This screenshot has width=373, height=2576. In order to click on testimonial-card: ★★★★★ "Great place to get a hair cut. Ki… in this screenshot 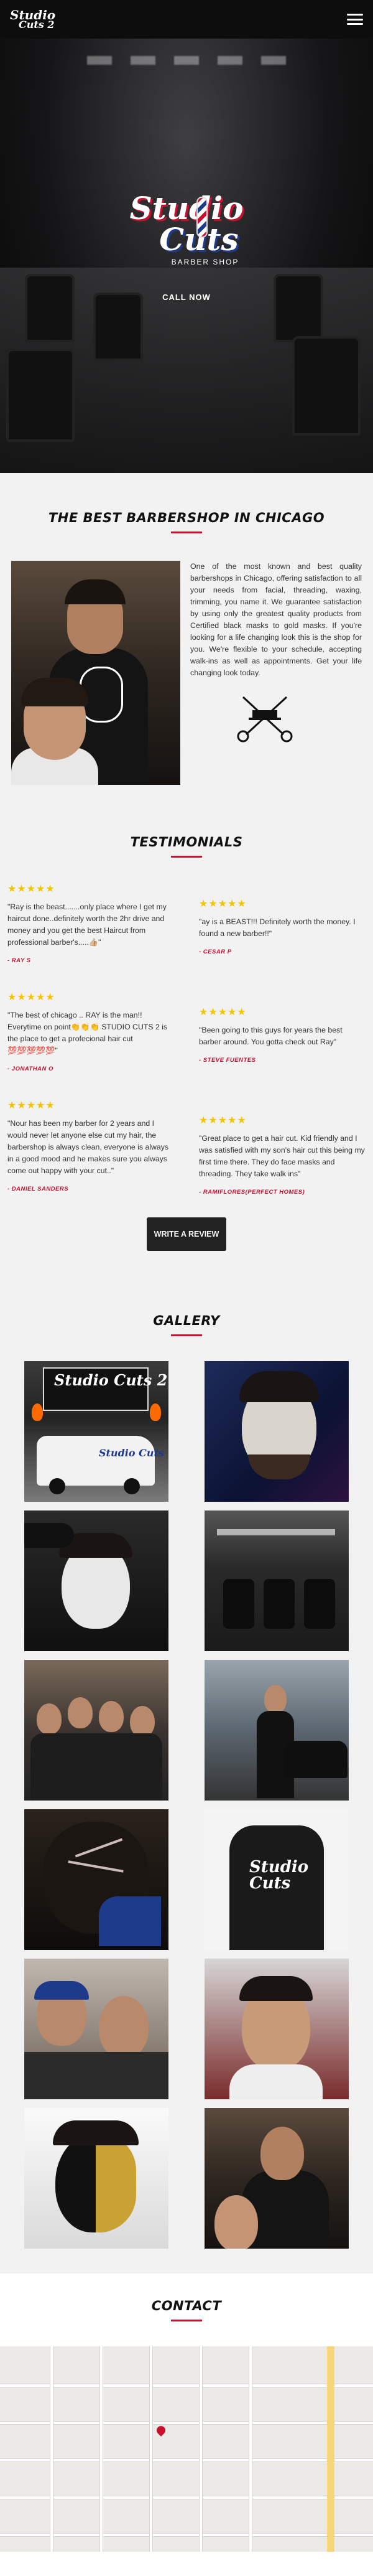, I will do `click(282, 1153)`.